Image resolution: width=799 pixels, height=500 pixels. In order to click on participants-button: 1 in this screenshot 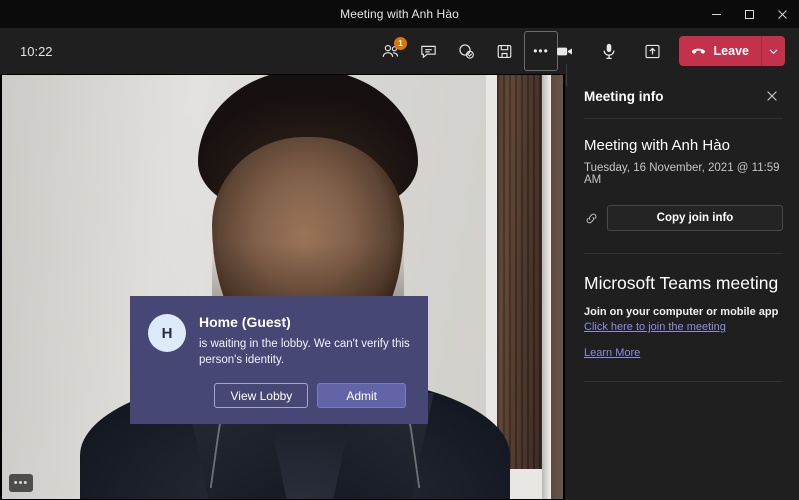, I will do `click(390, 51)`.